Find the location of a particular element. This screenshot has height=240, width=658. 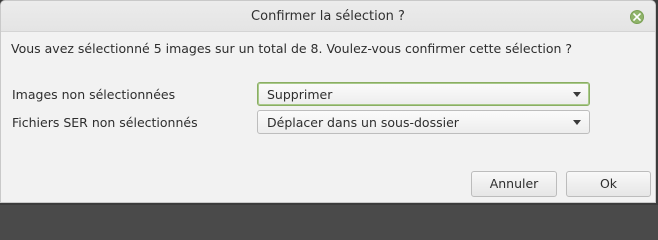

unselected-ser-files-label: Fichiers SER non sélectionnés is located at coordinates (105, 122).